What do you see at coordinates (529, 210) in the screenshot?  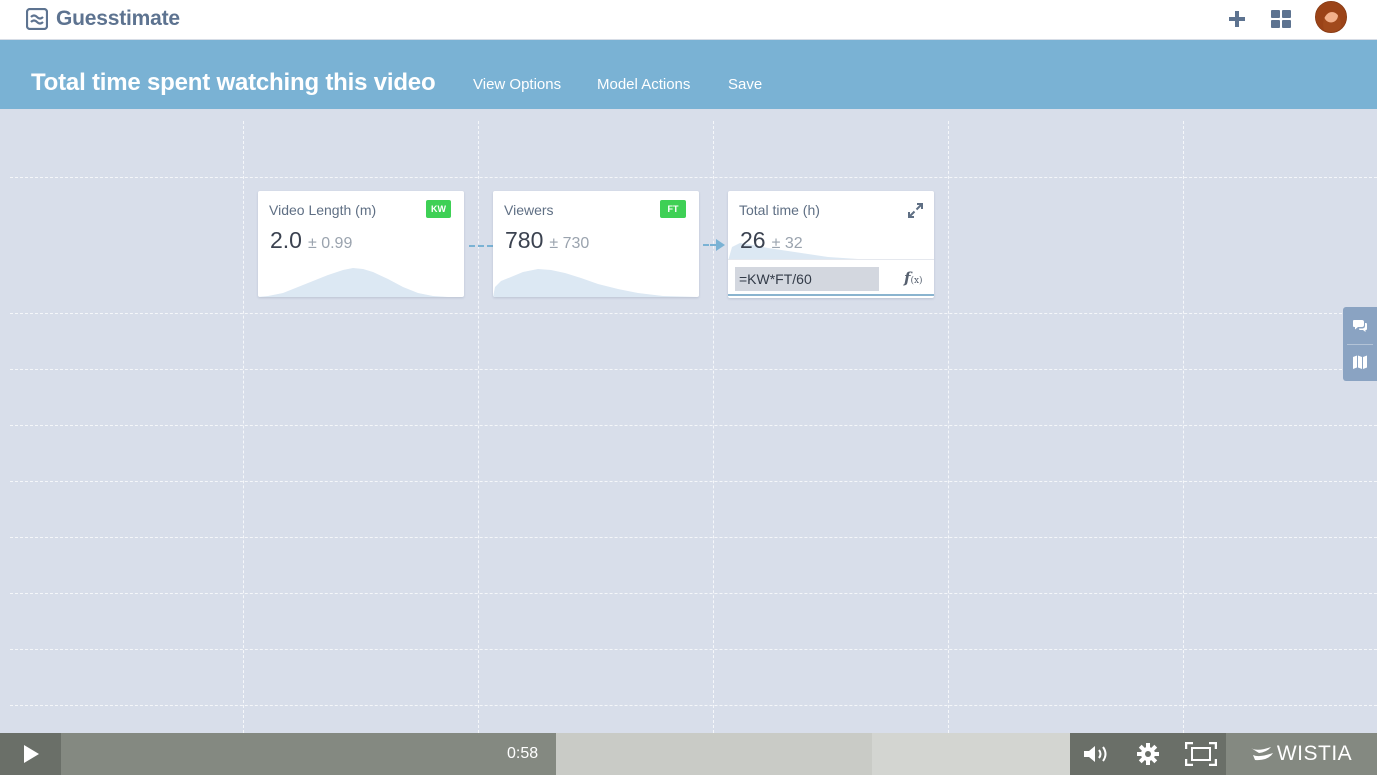 I see `metric-name: Viewers` at bounding box center [529, 210].